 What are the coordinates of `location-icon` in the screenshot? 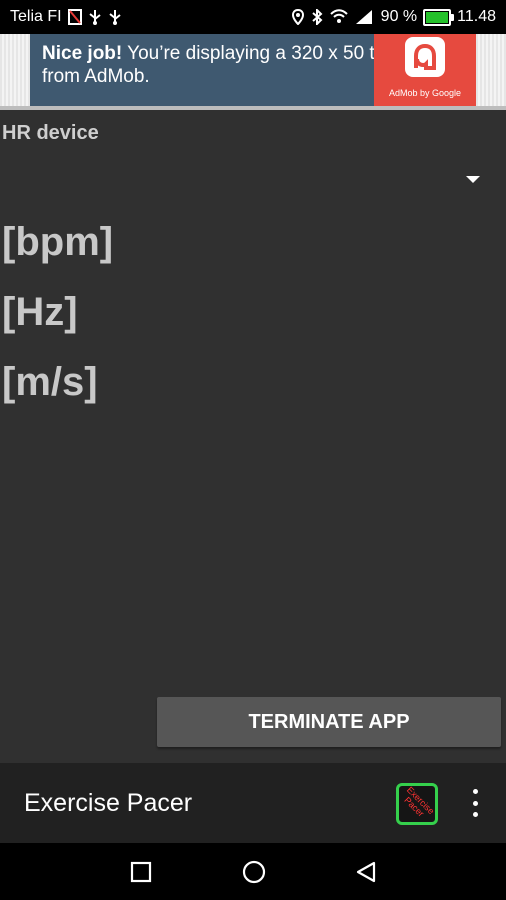 It's located at (298, 17).